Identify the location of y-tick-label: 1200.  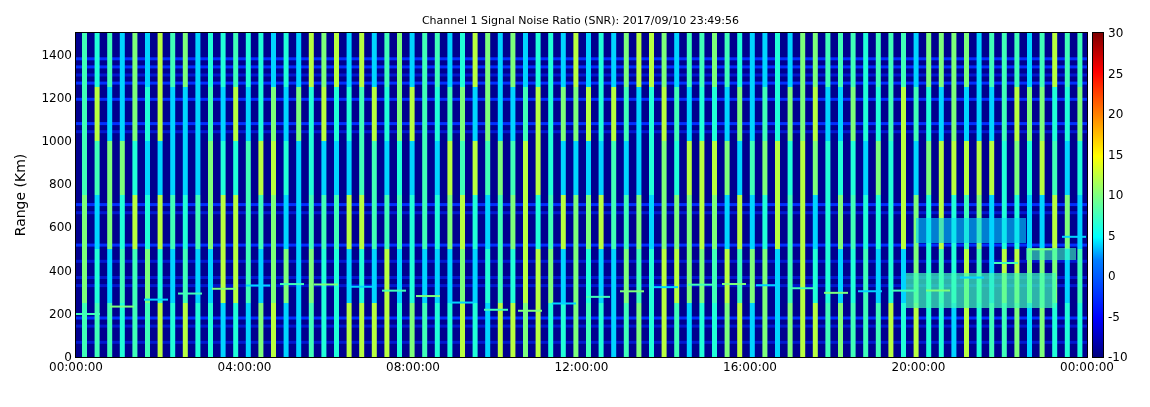
(56, 97).